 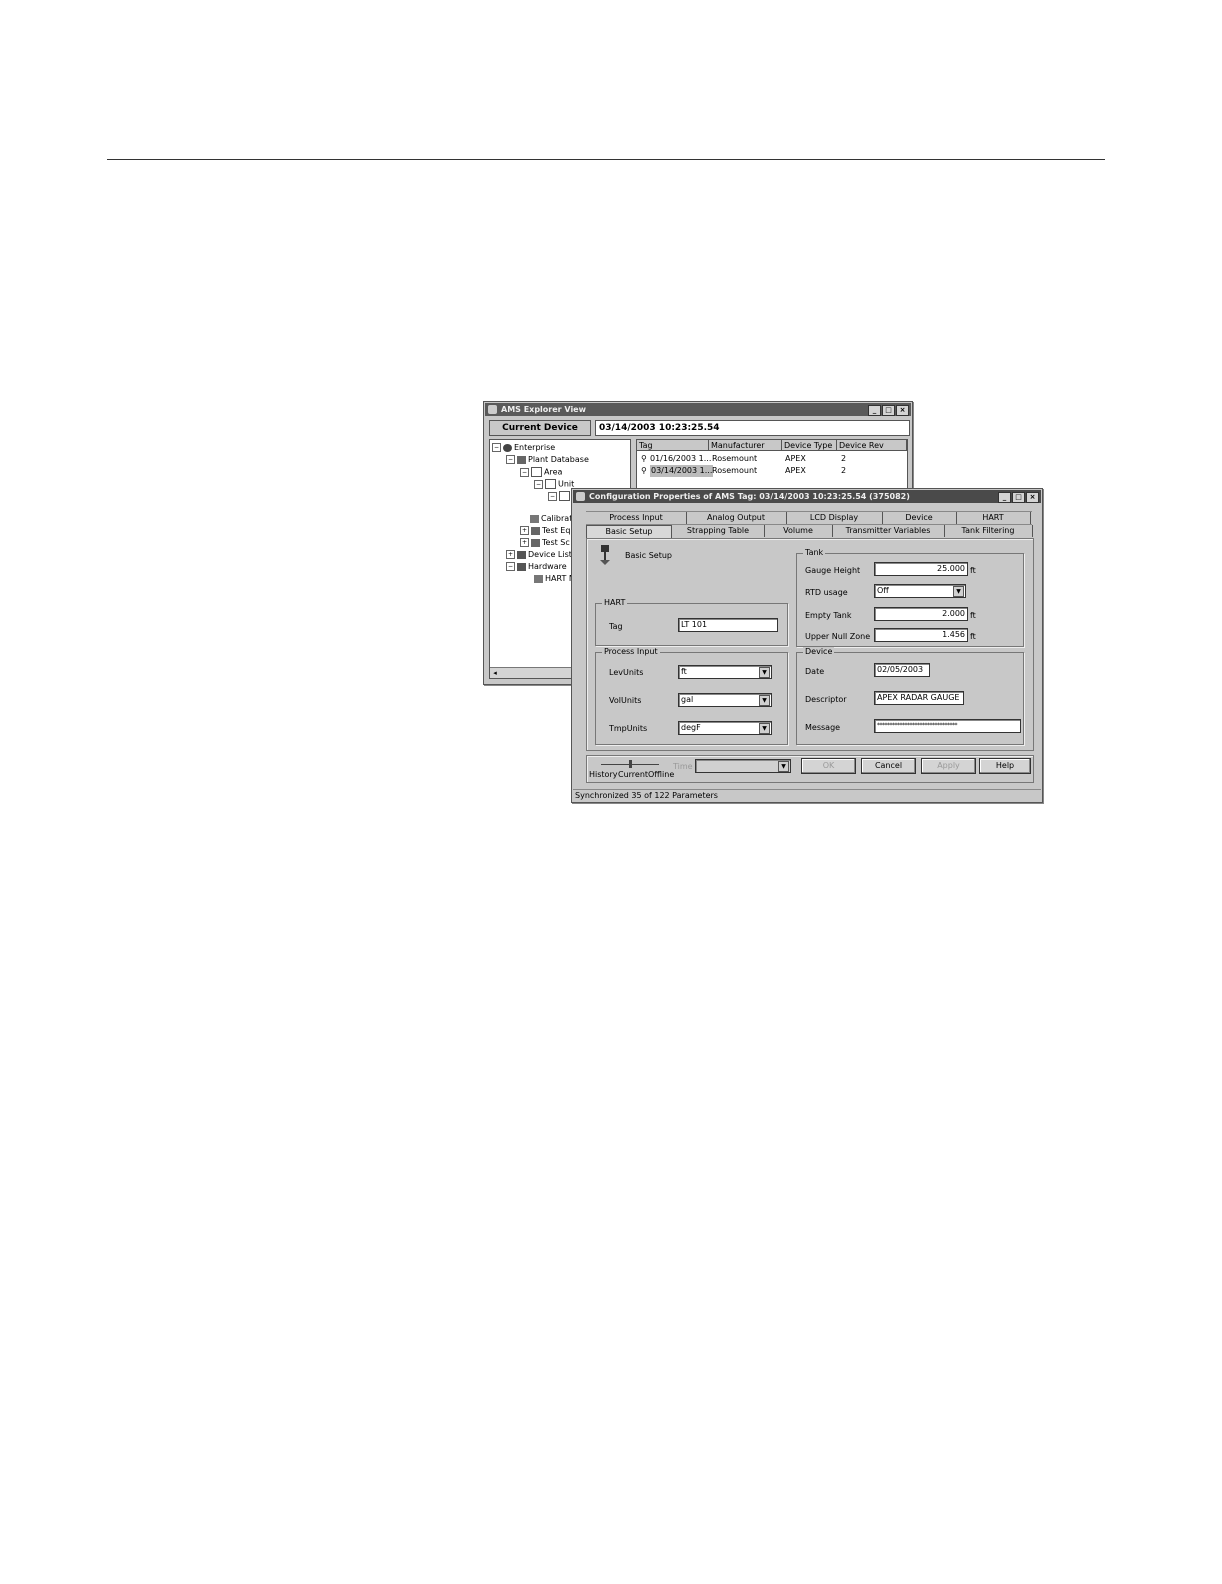 What do you see at coordinates (603, 774) in the screenshot?
I see `history-label: History` at bounding box center [603, 774].